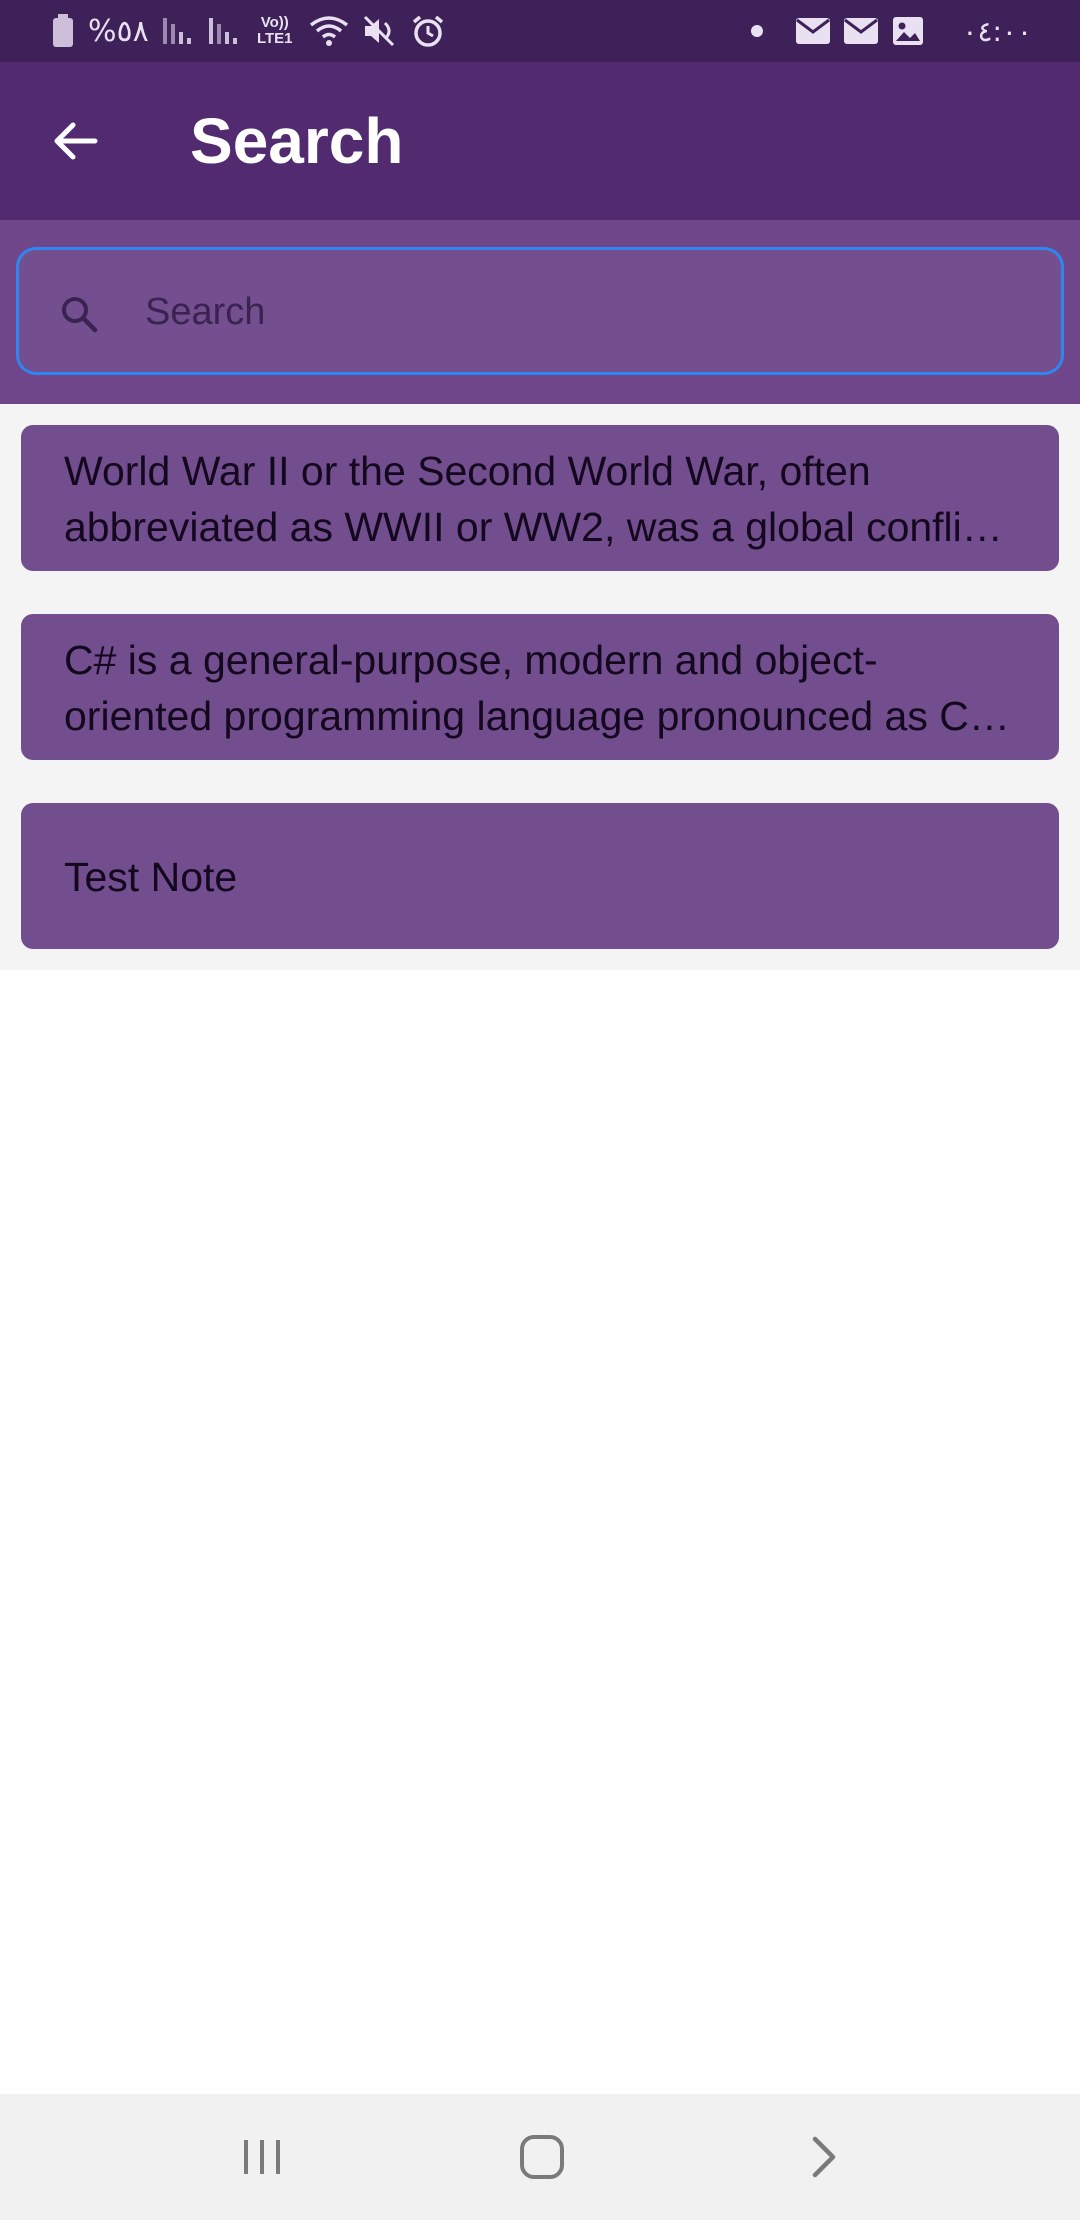  I want to click on alarm-icon, so click(428, 31).